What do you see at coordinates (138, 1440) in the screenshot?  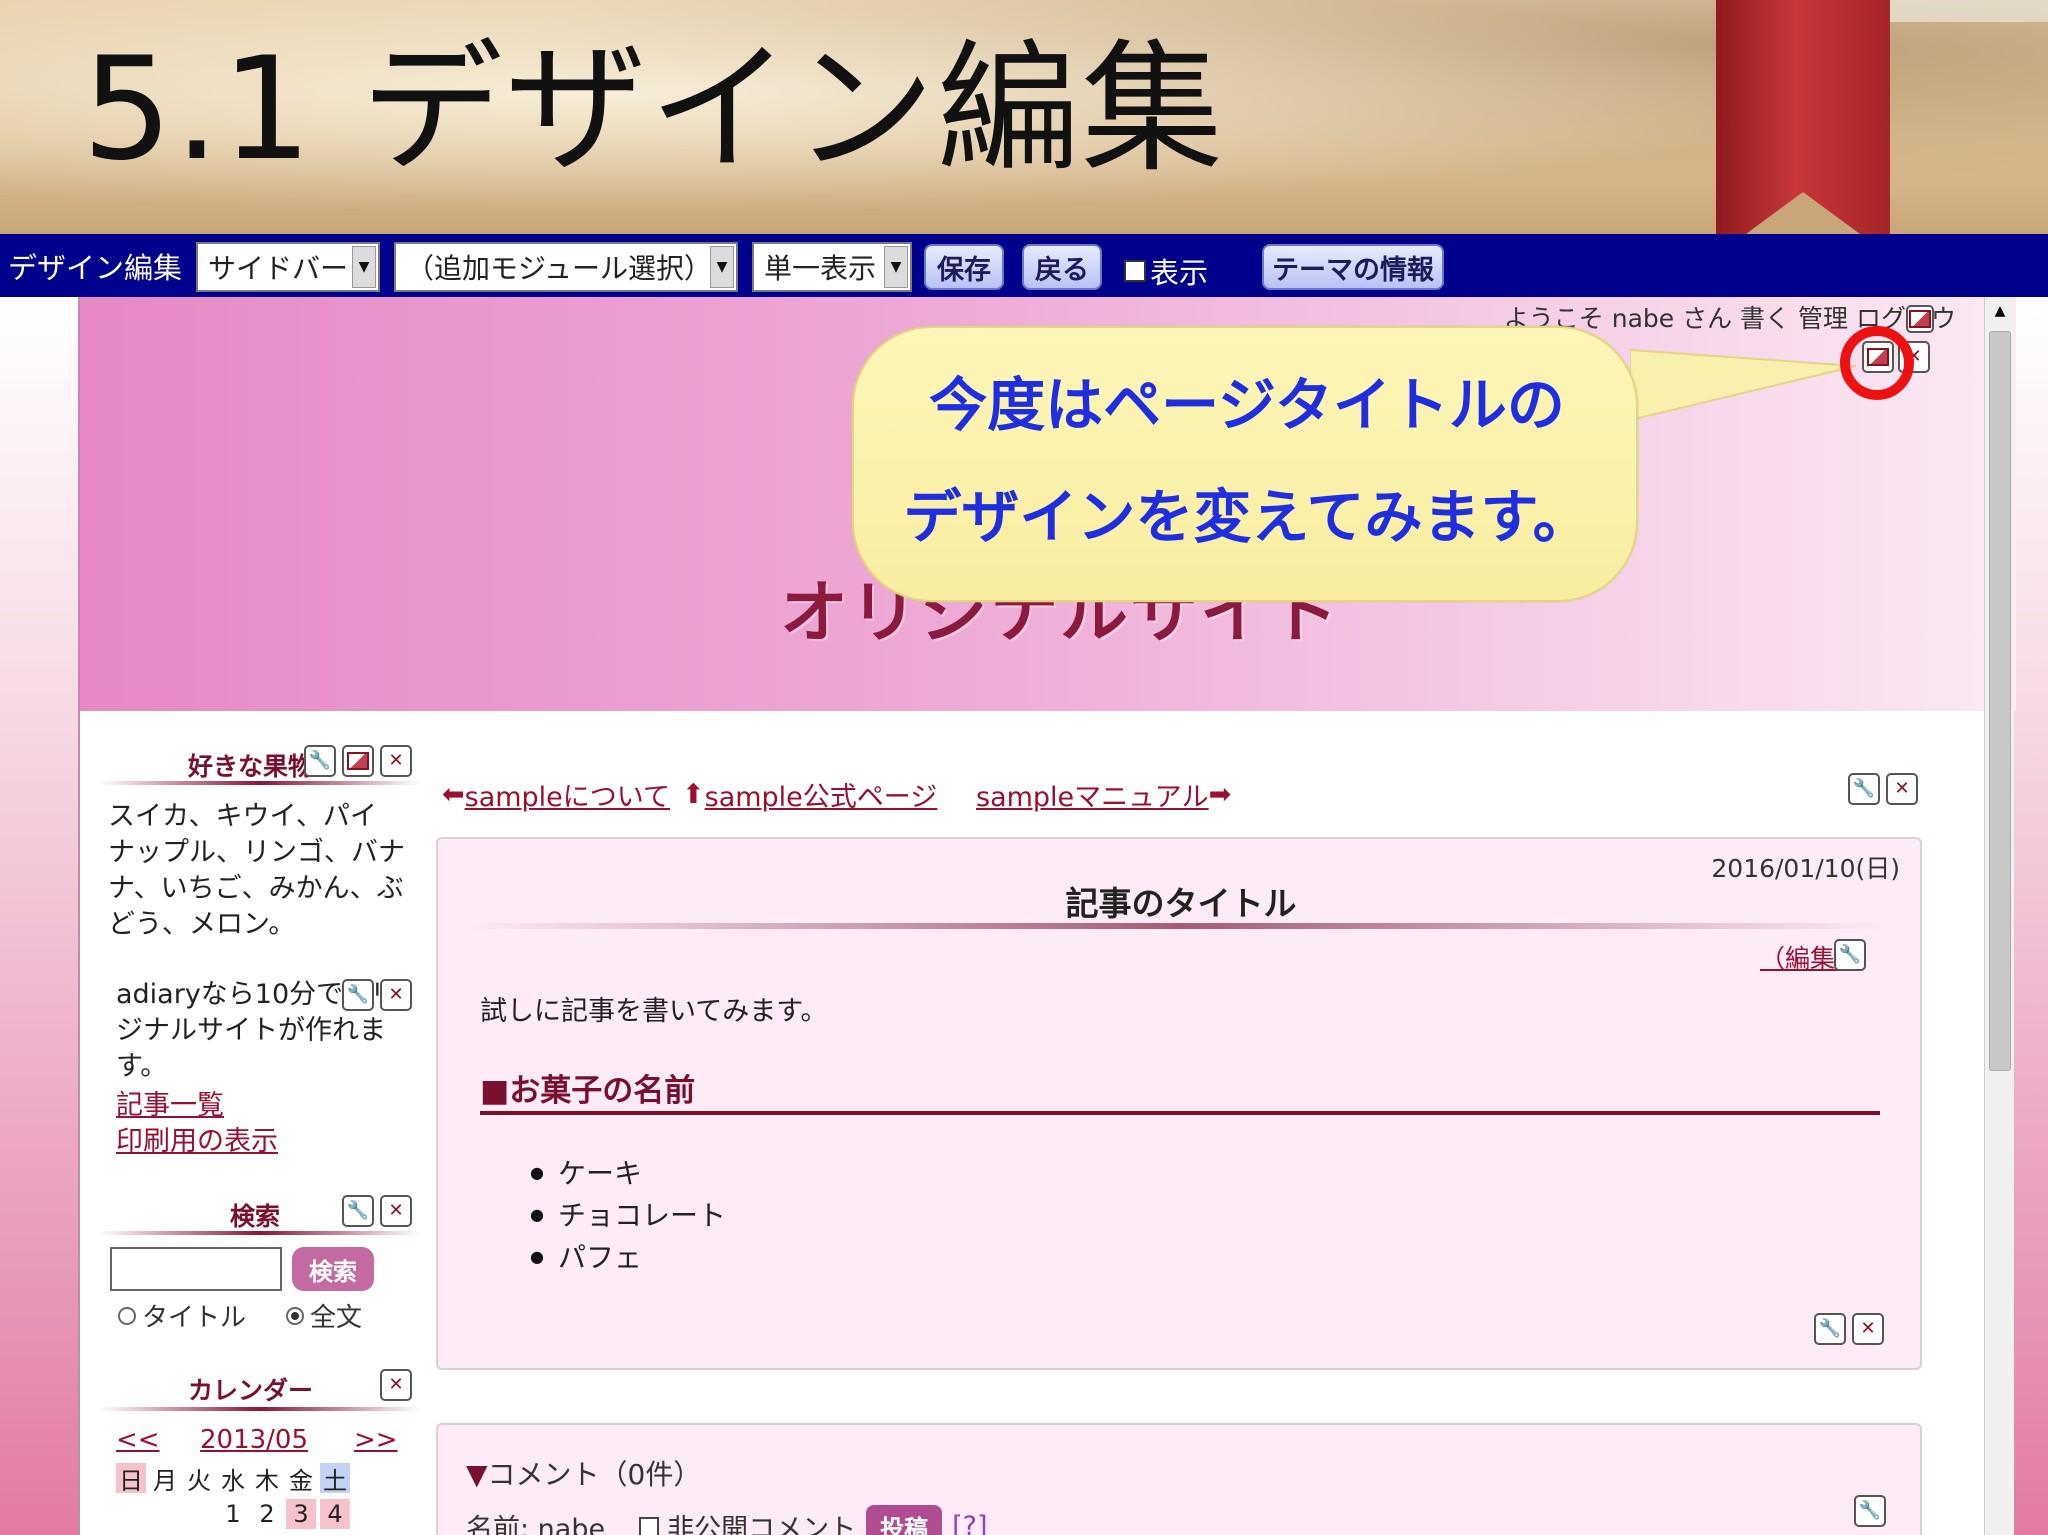 I see `calendar-prev-link: <<` at bounding box center [138, 1440].